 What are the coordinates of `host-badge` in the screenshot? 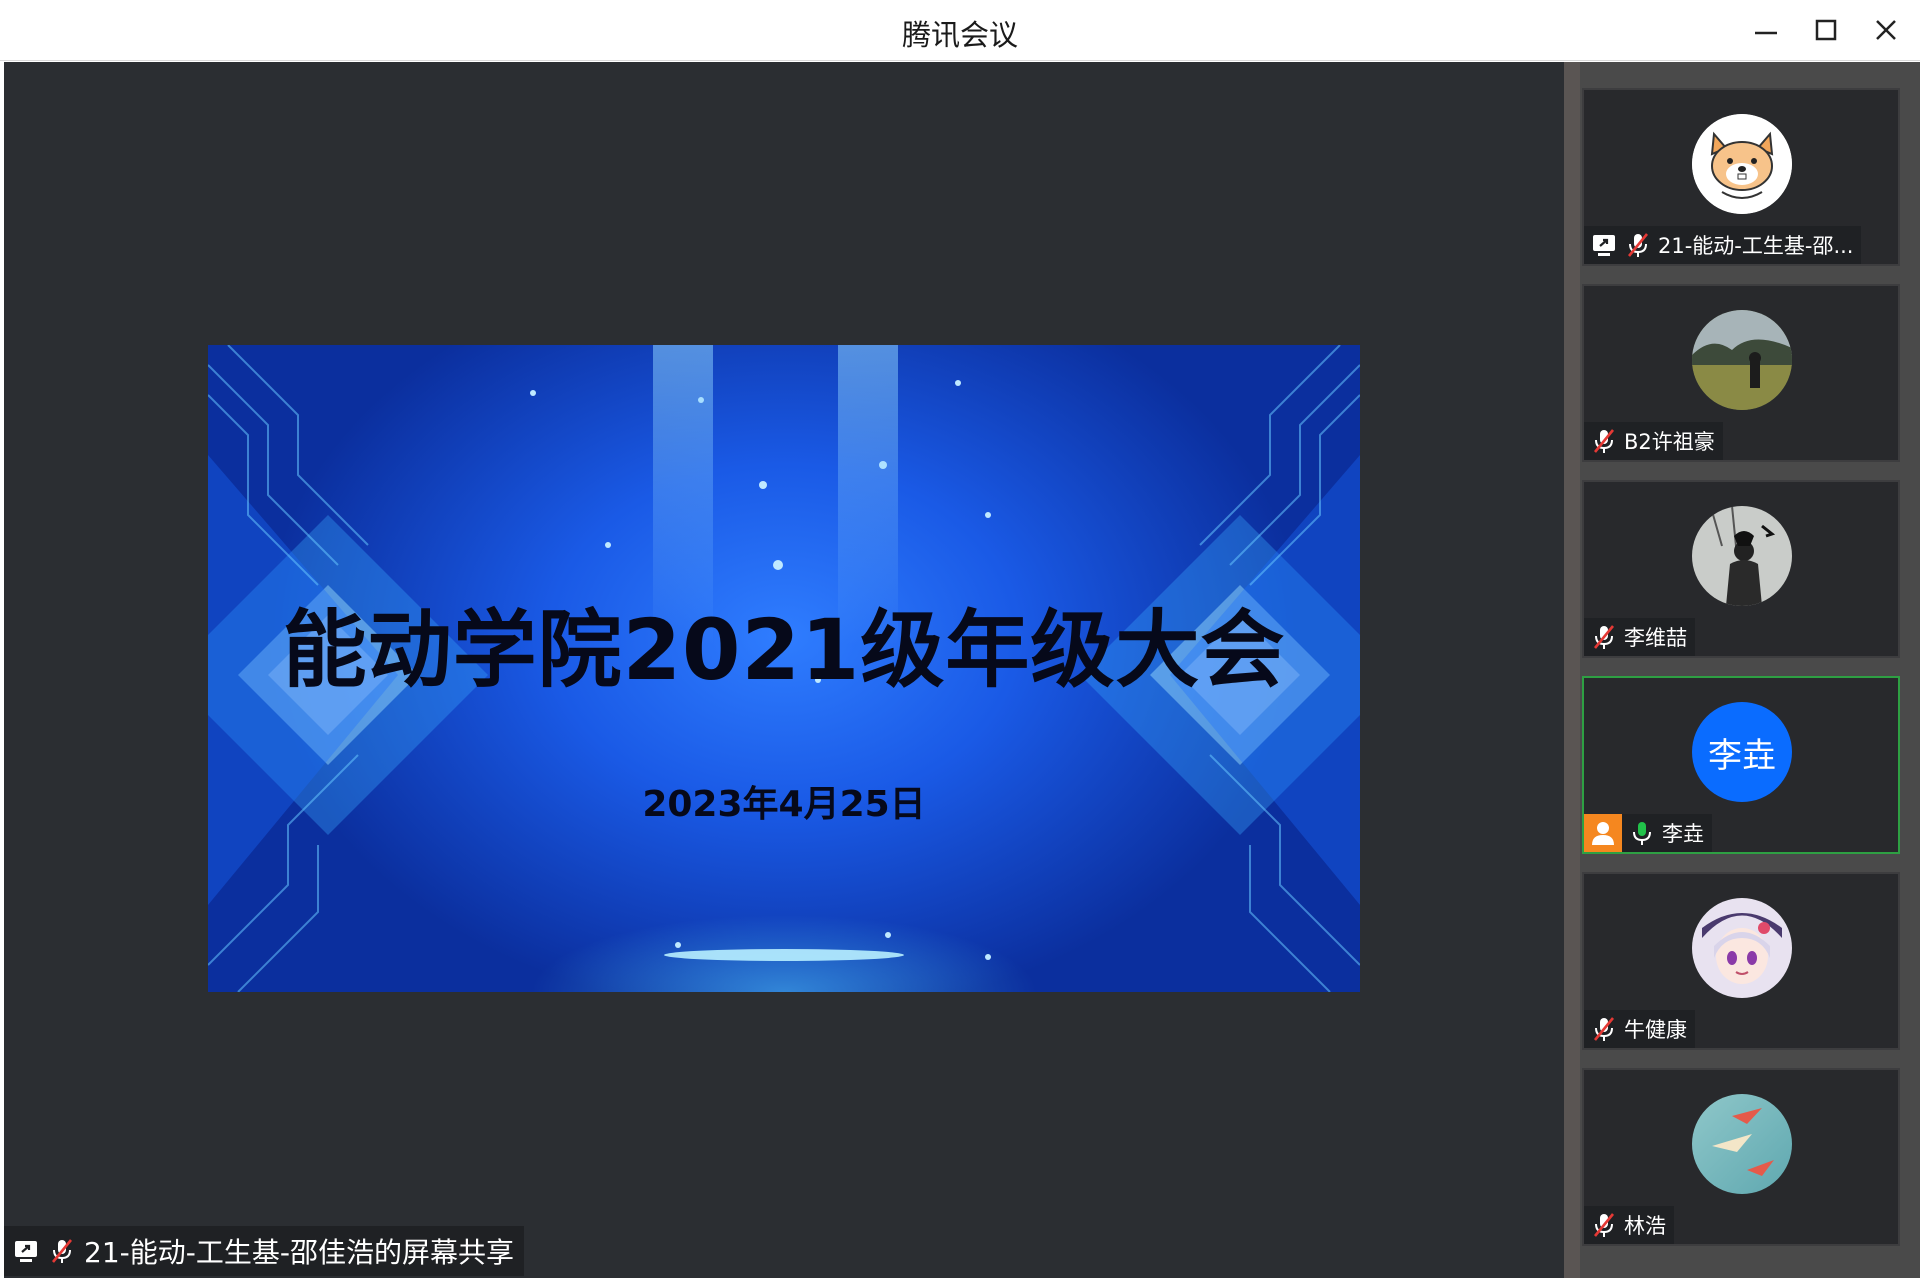 It's located at (1603, 833).